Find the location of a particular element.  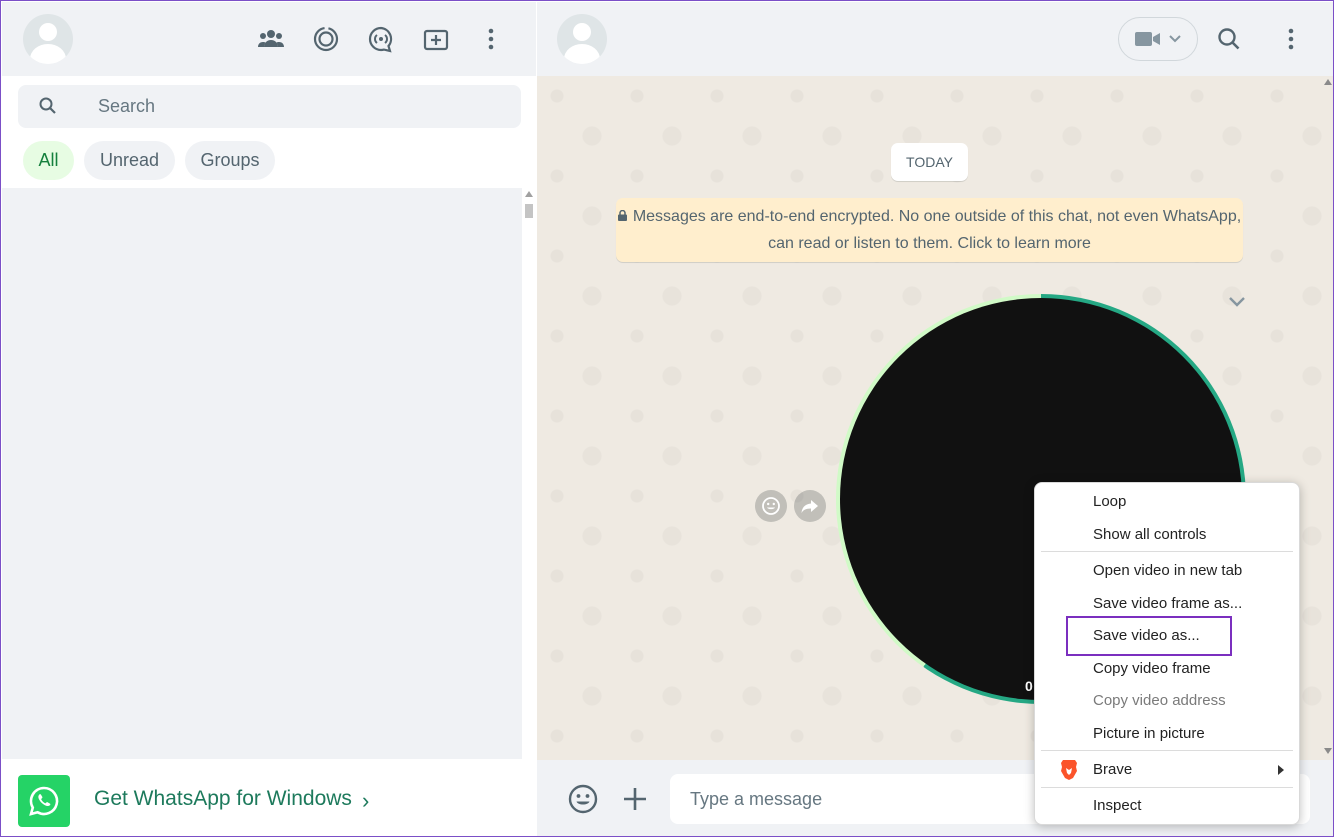

emoji-icon is located at coordinates (583, 799).